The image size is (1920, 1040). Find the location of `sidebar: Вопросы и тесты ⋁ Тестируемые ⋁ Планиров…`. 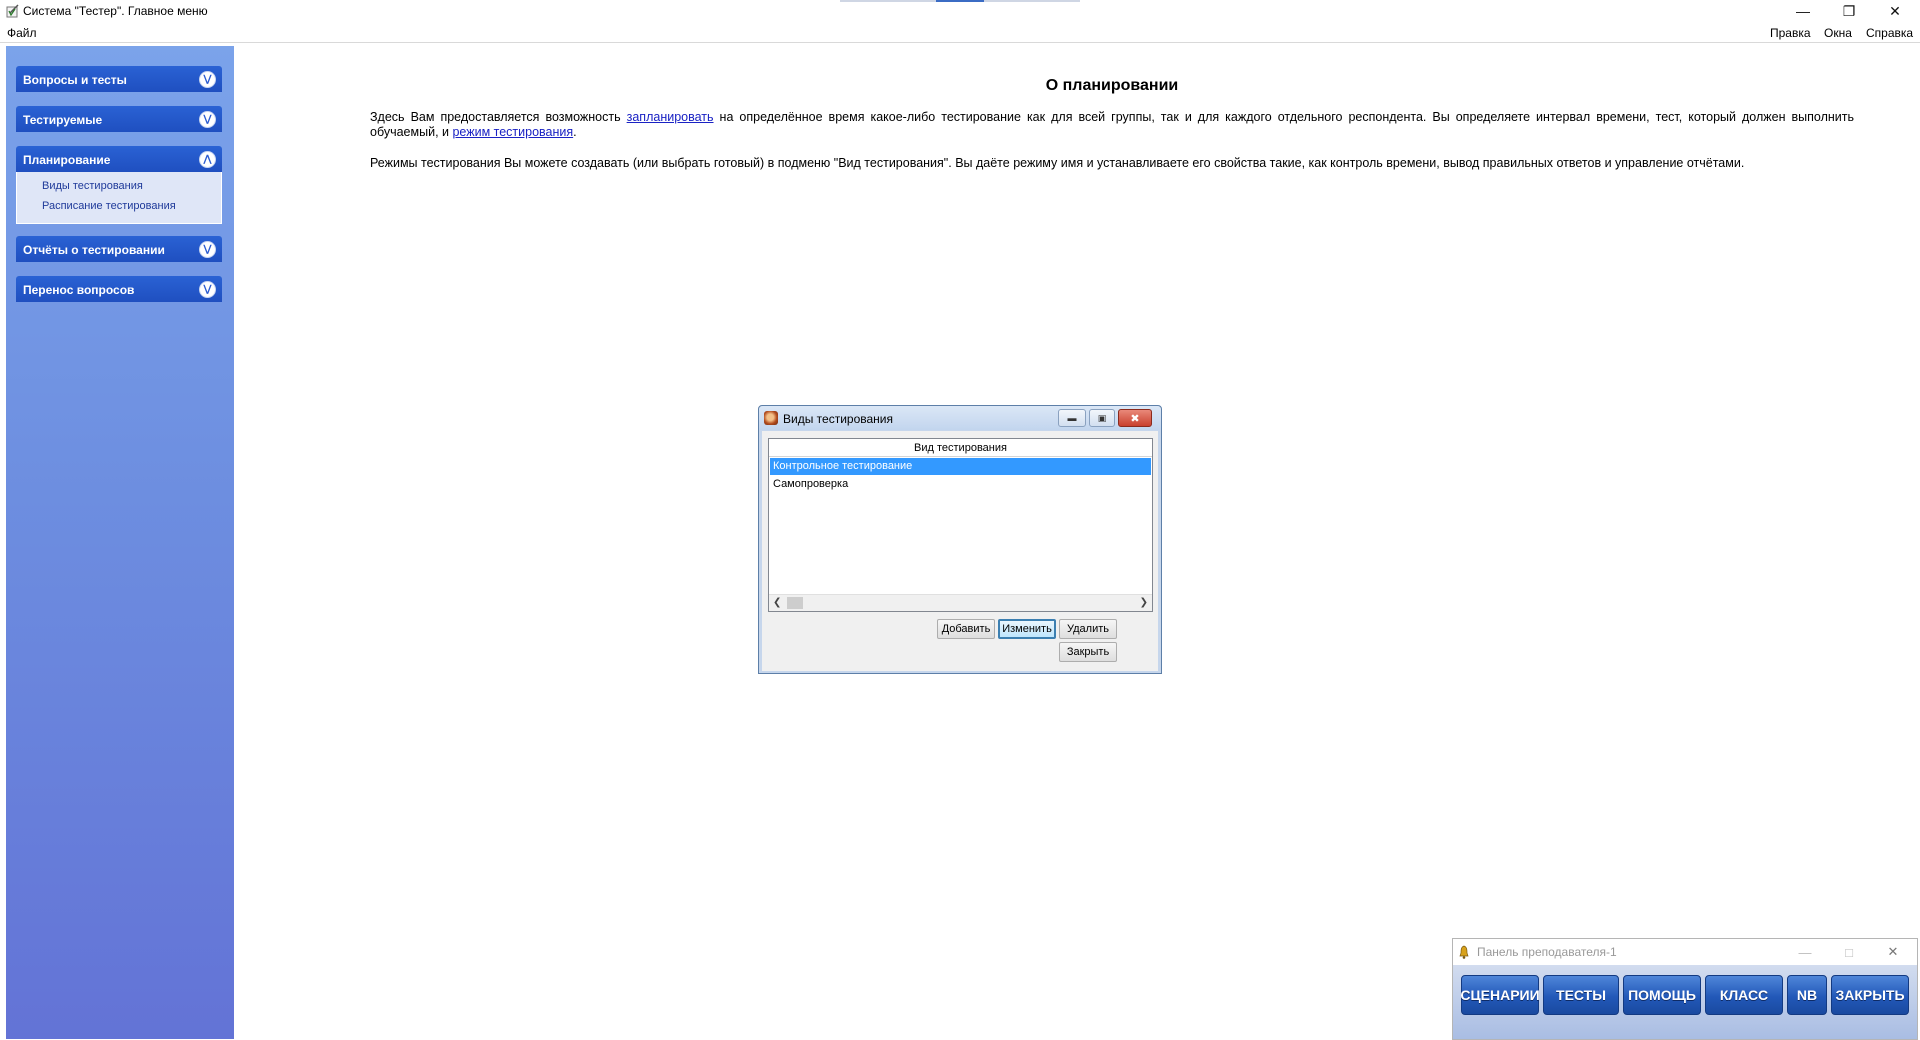

sidebar: Вопросы и тесты ⋁ Тестируемые ⋁ Планиров… is located at coordinates (120, 542).